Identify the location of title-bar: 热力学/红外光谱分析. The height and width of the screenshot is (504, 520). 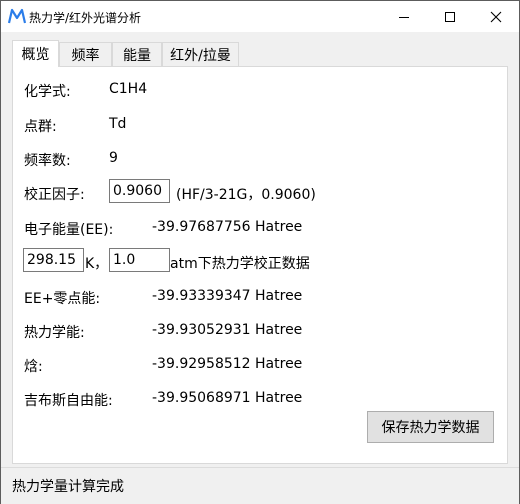
(260, 16).